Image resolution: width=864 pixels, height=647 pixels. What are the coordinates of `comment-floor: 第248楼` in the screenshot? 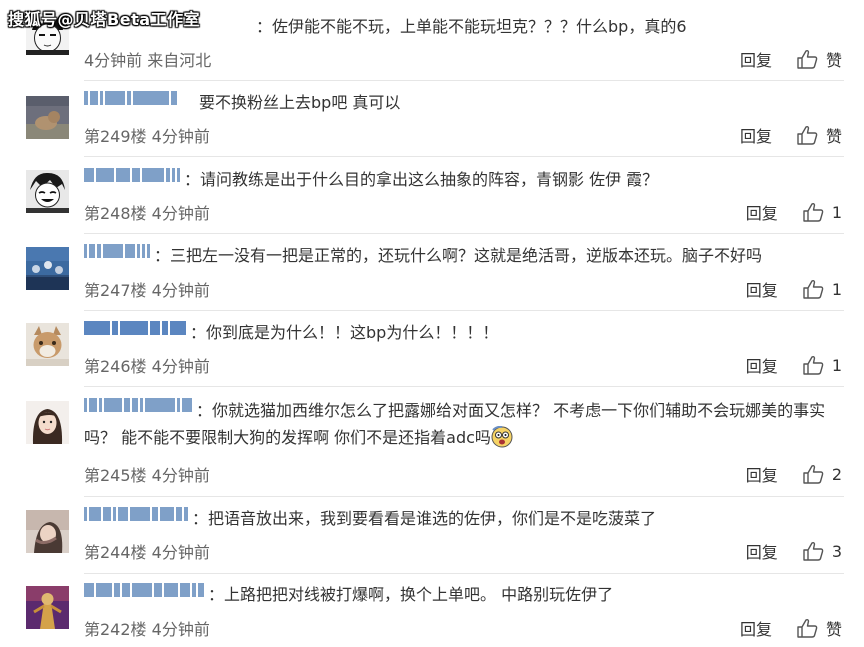 It's located at (115, 213).